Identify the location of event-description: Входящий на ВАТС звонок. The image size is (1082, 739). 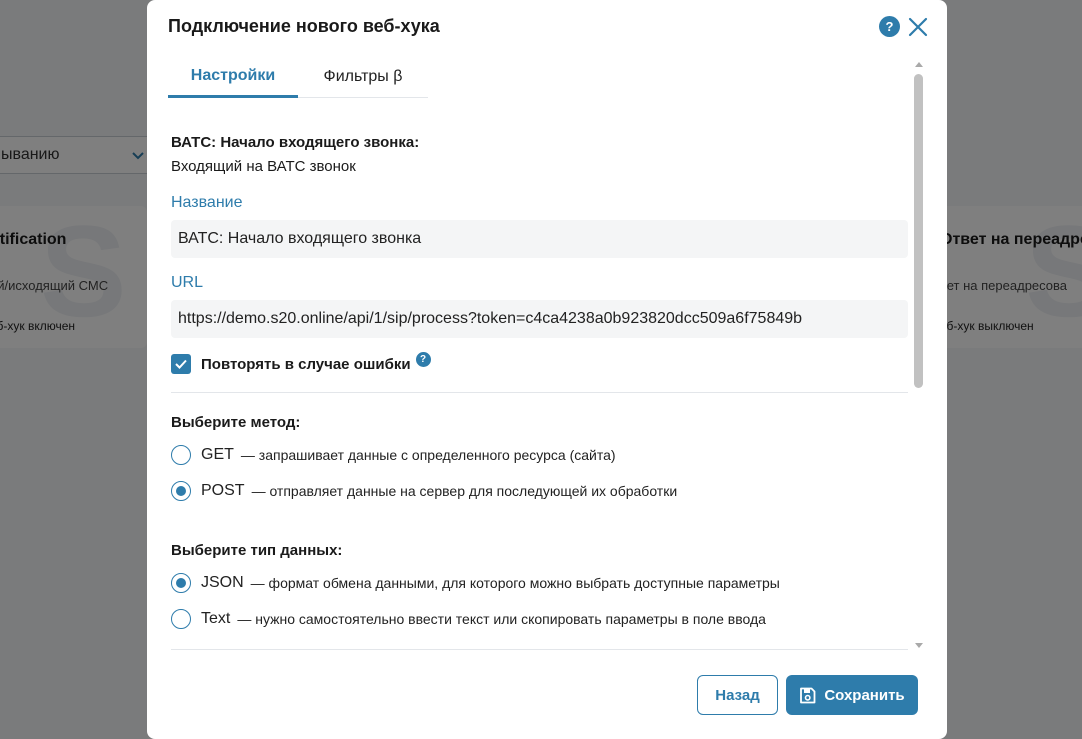
(263, 166).